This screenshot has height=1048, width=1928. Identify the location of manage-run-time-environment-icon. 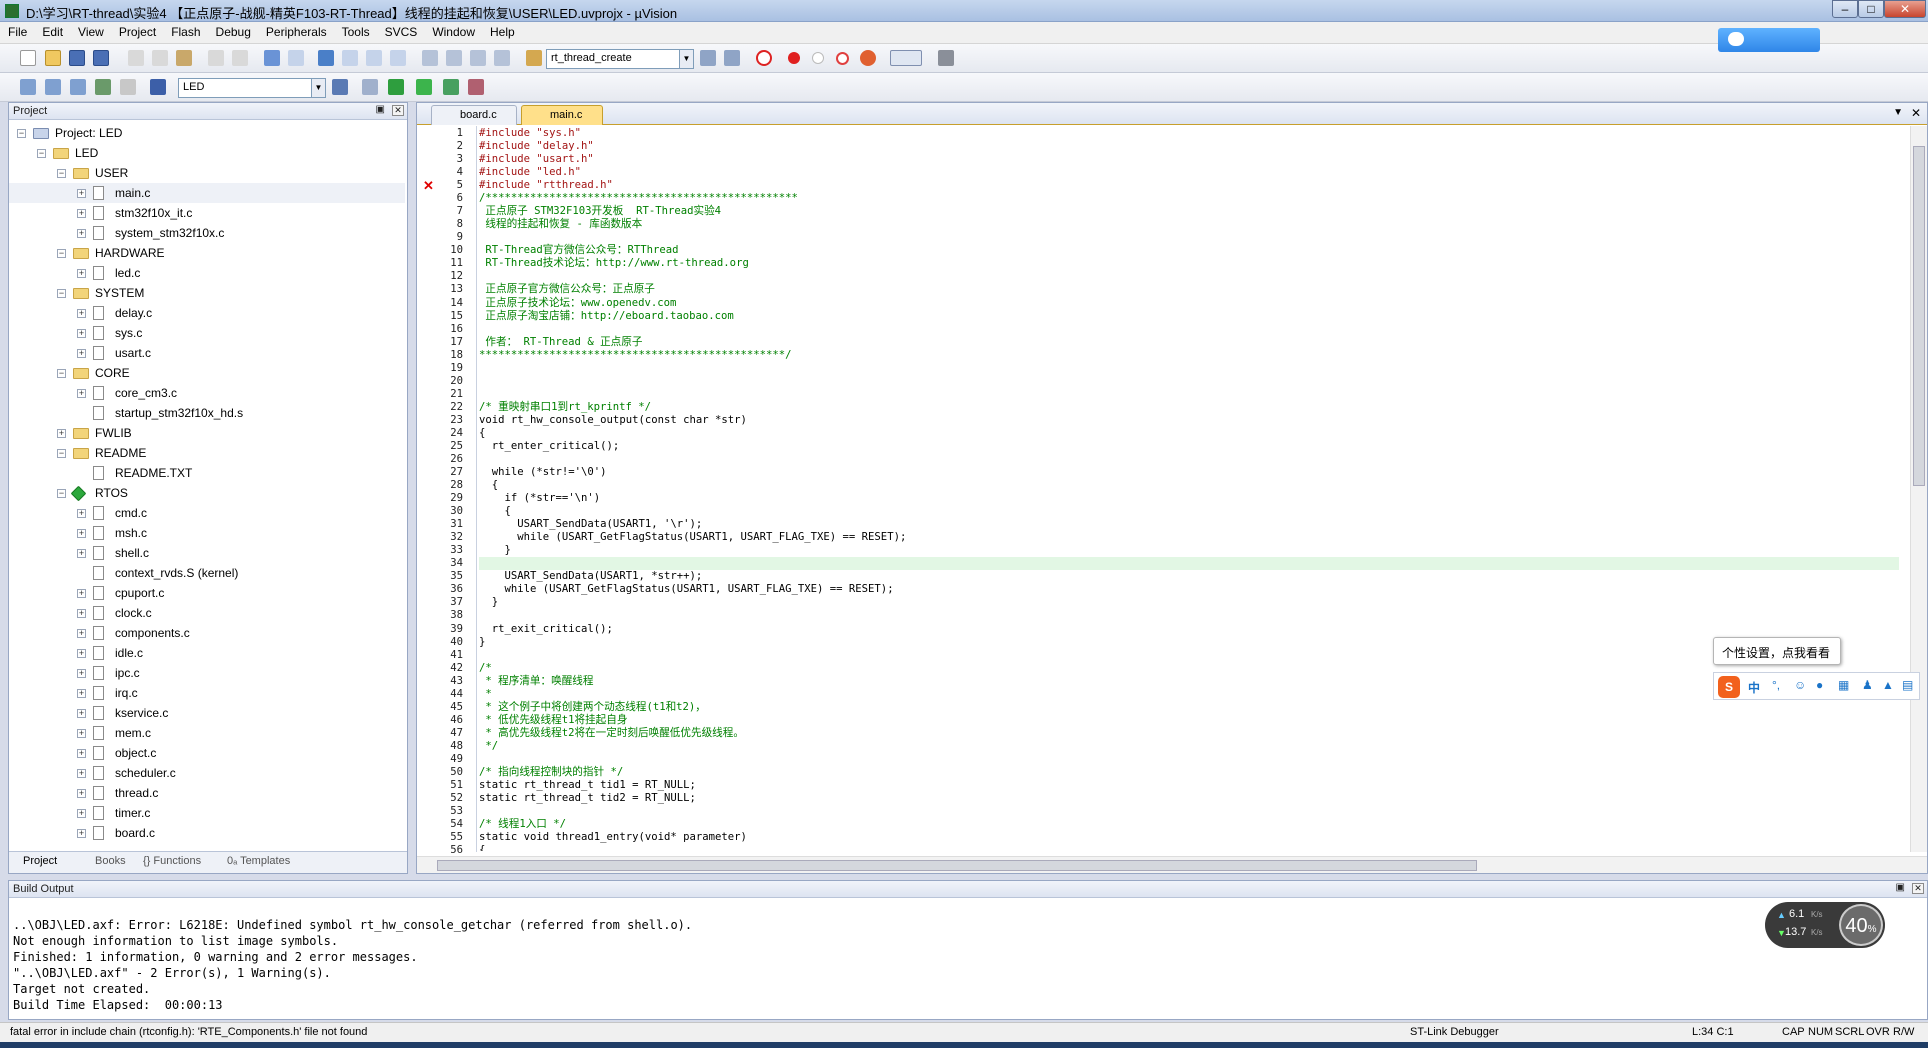
(396, 87).